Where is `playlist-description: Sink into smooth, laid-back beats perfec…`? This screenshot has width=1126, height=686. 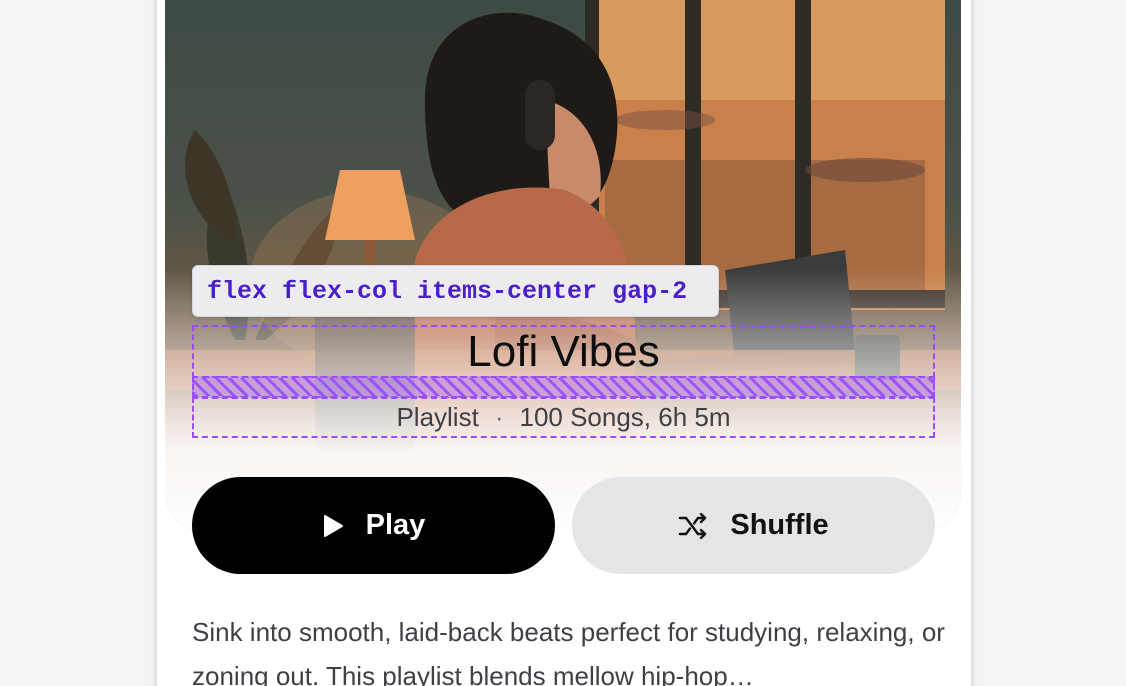 playlist-description: Sink into smooth, laid-back beats perfec… is located at coordinates (568, 651).